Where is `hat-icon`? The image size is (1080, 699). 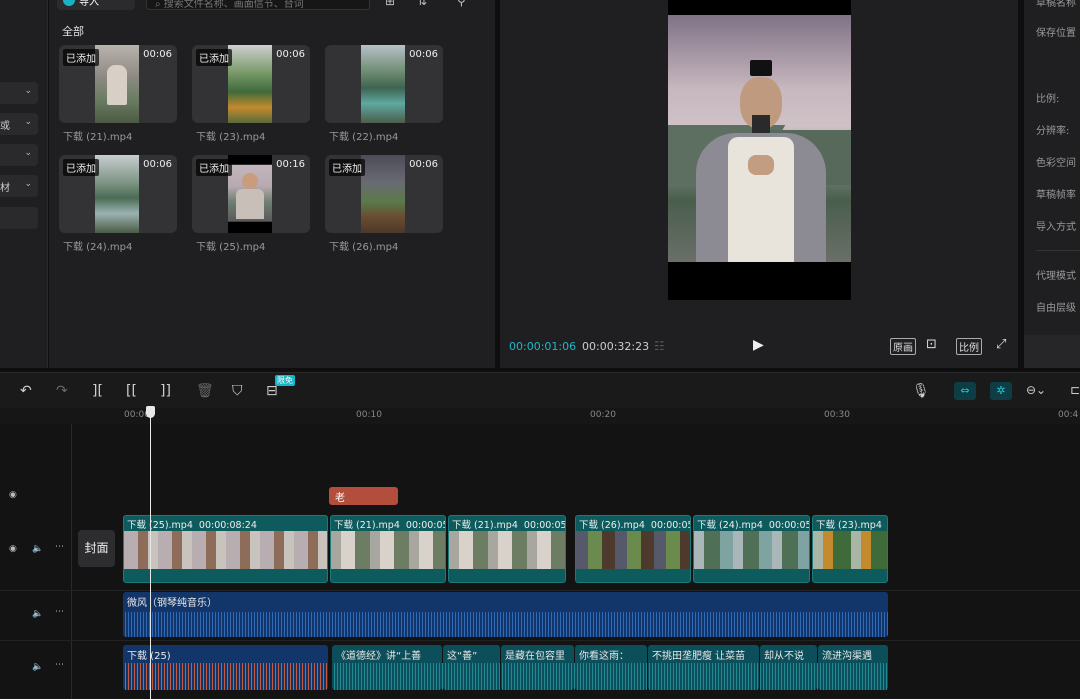 hat-icon is located at coordinates (761, 68).